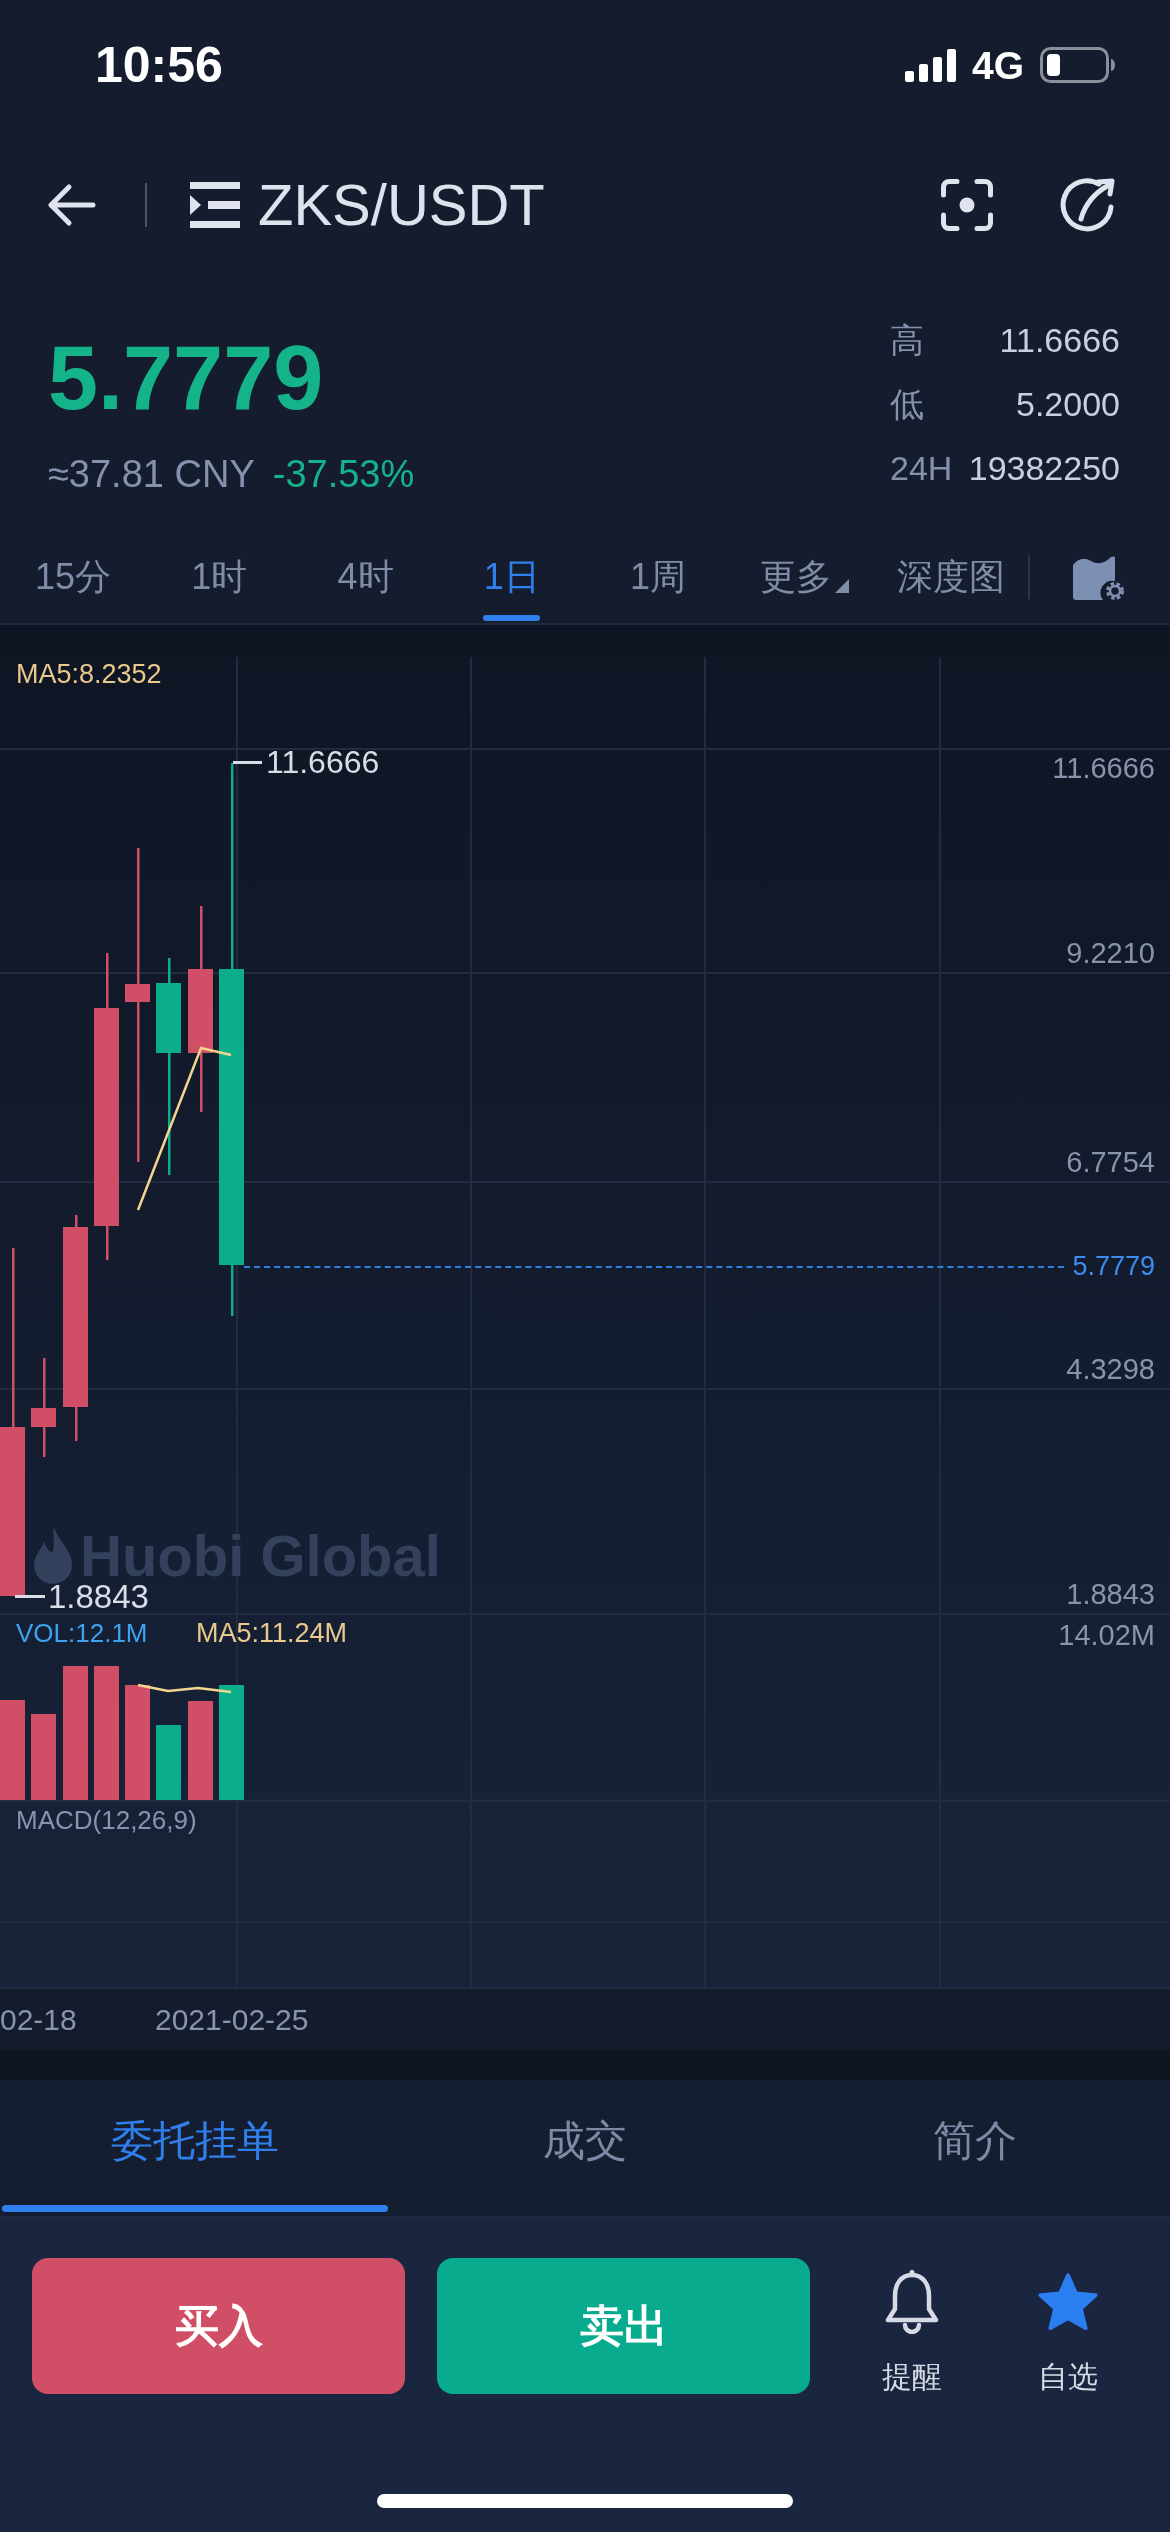 The height and width of the screenshot is (2532, 1170). What do you see at coordinates (343, 474) in the screenshot?
I see `price-change: -37.53%` at bounding box center [343, 474].